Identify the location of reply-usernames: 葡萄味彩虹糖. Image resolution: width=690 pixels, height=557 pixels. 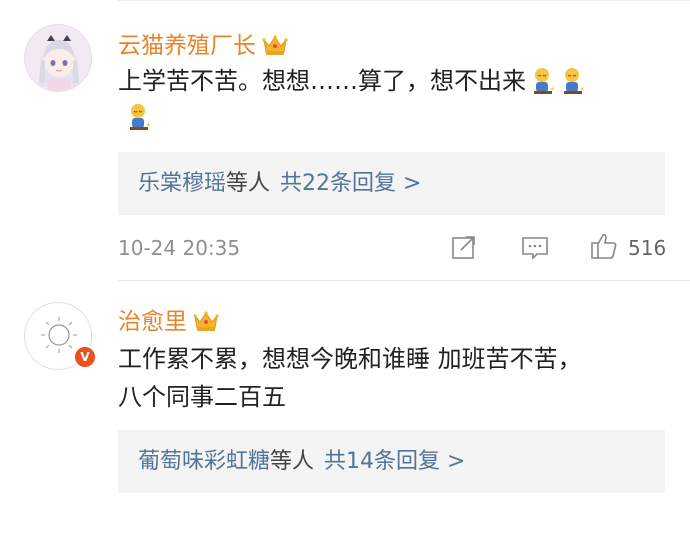
(204, 461).